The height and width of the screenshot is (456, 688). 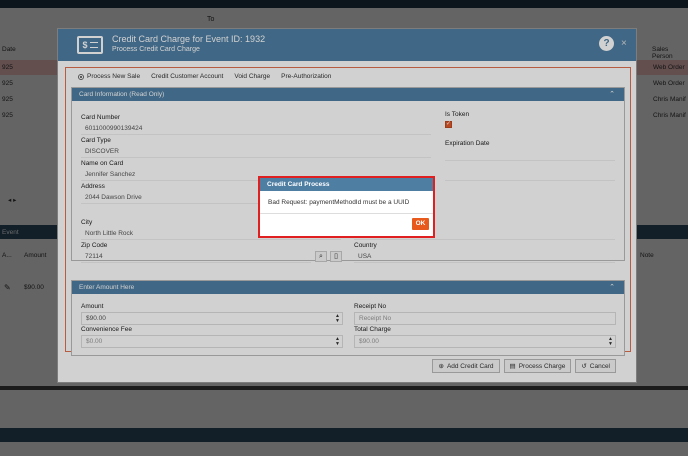 What do you see at coordinates (346, 184) in the screenshot?
I see `dialog-title: Credit Card Process` at bounding box center [346, 184].